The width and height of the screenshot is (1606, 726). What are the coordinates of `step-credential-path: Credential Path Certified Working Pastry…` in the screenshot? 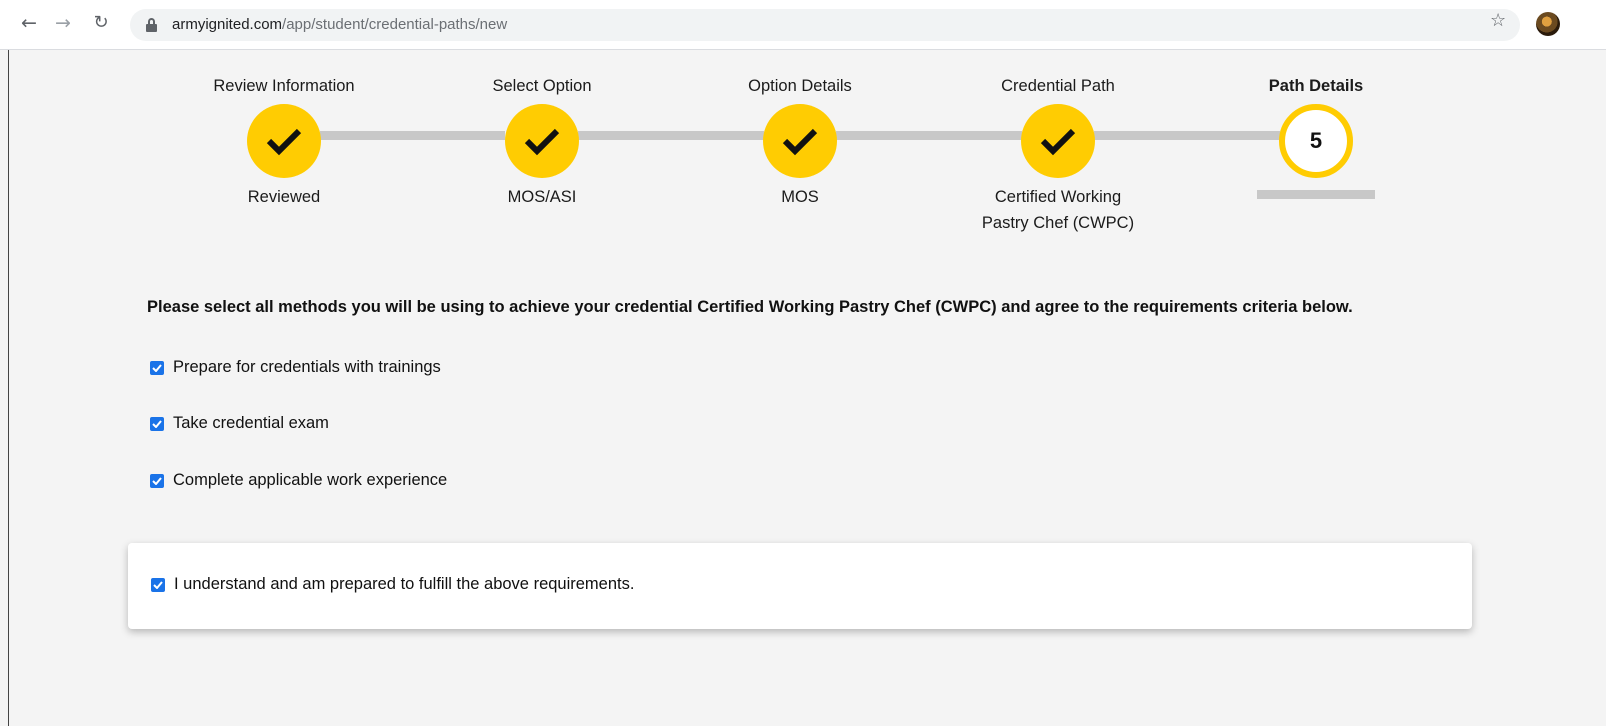 It's located at (1058, 155).